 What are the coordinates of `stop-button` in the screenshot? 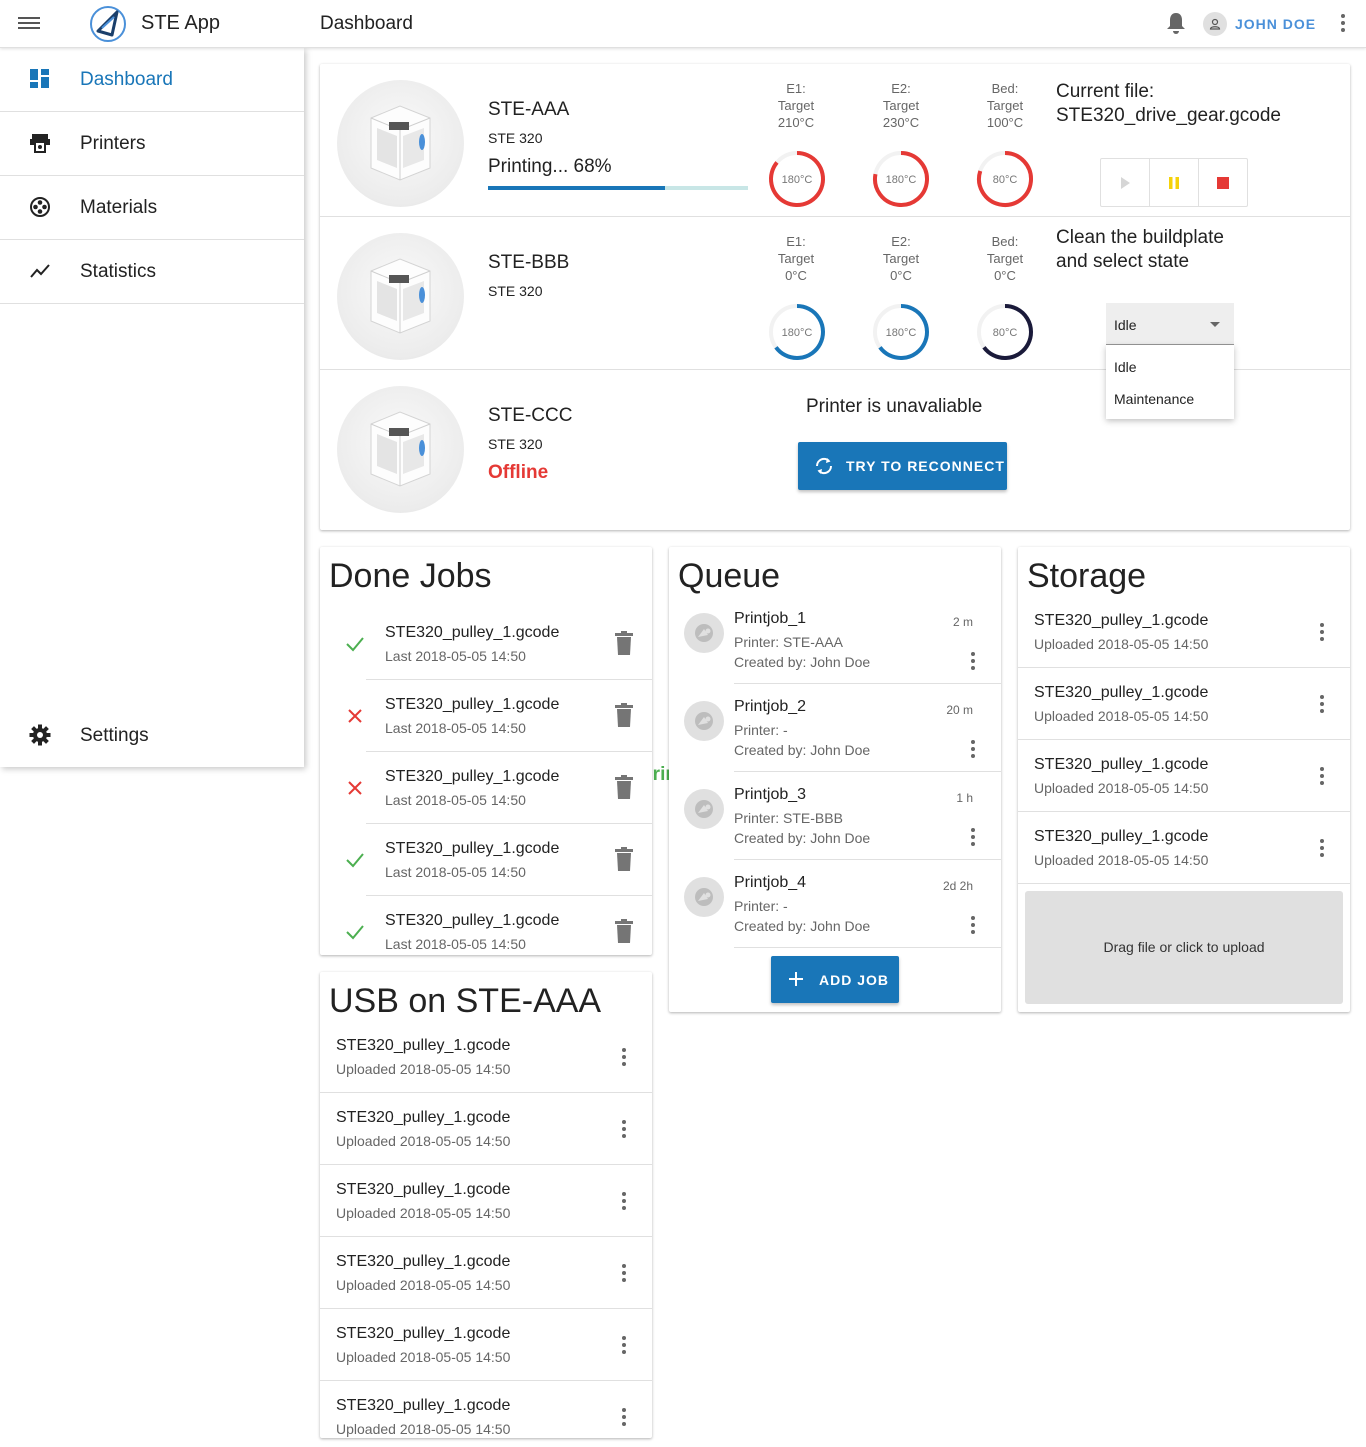 It's located at (1223, 182).